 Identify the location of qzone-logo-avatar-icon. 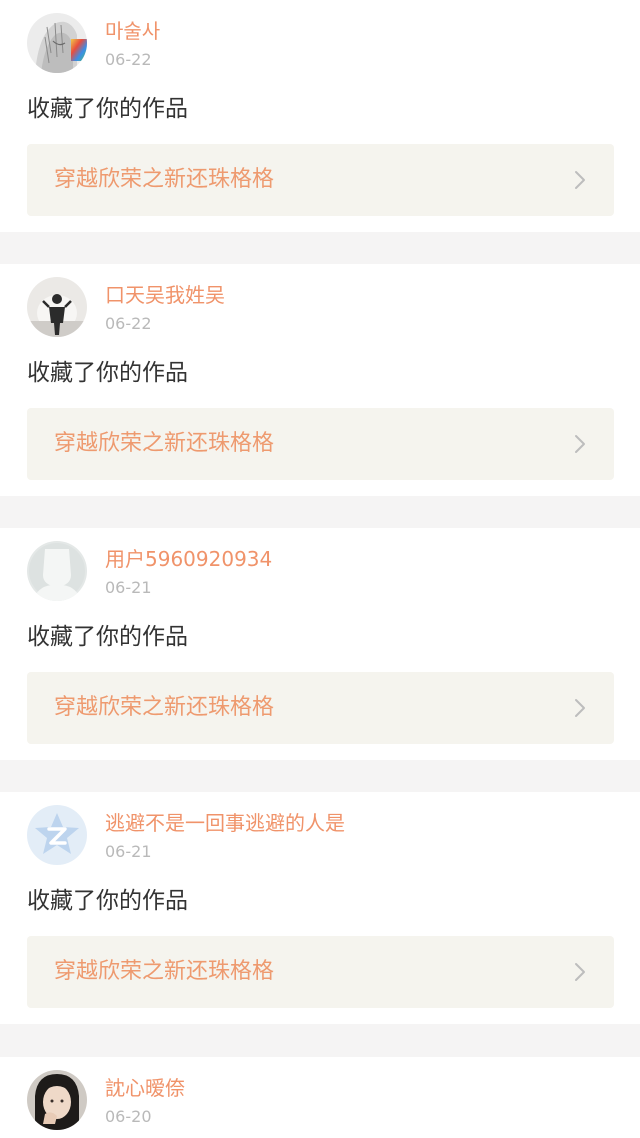
(57, 835).